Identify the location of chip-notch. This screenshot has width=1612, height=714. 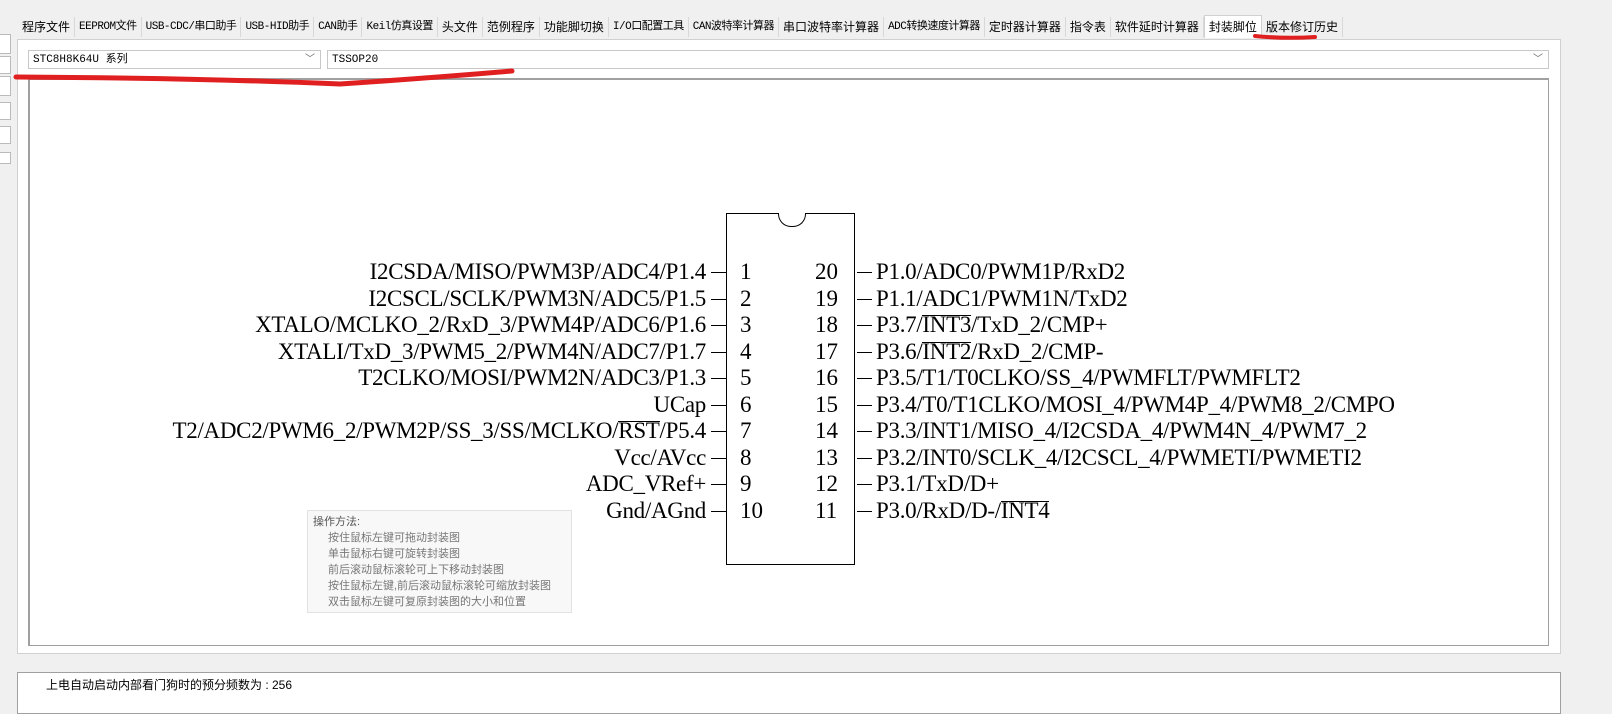
(792, 220).